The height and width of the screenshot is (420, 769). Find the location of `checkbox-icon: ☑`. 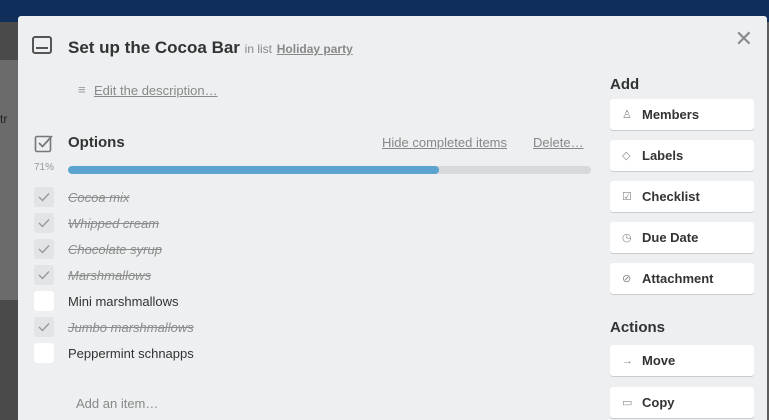

checkbox-icon: ☑ is located at coordinates (627, 197).